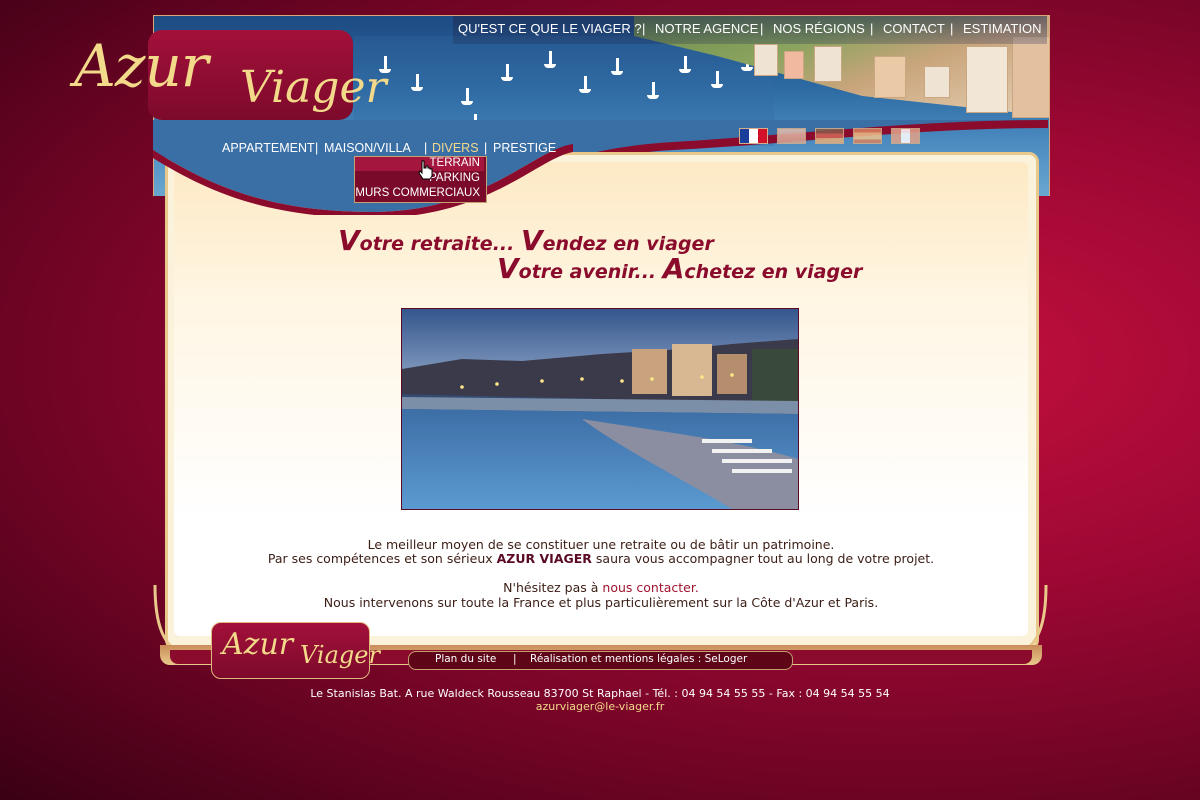 This screenshot has width=1200, height=800. Describe the element at coordinates (455, 148) in the screenshot. I see `subnav-divers: DIVERS` at that location.